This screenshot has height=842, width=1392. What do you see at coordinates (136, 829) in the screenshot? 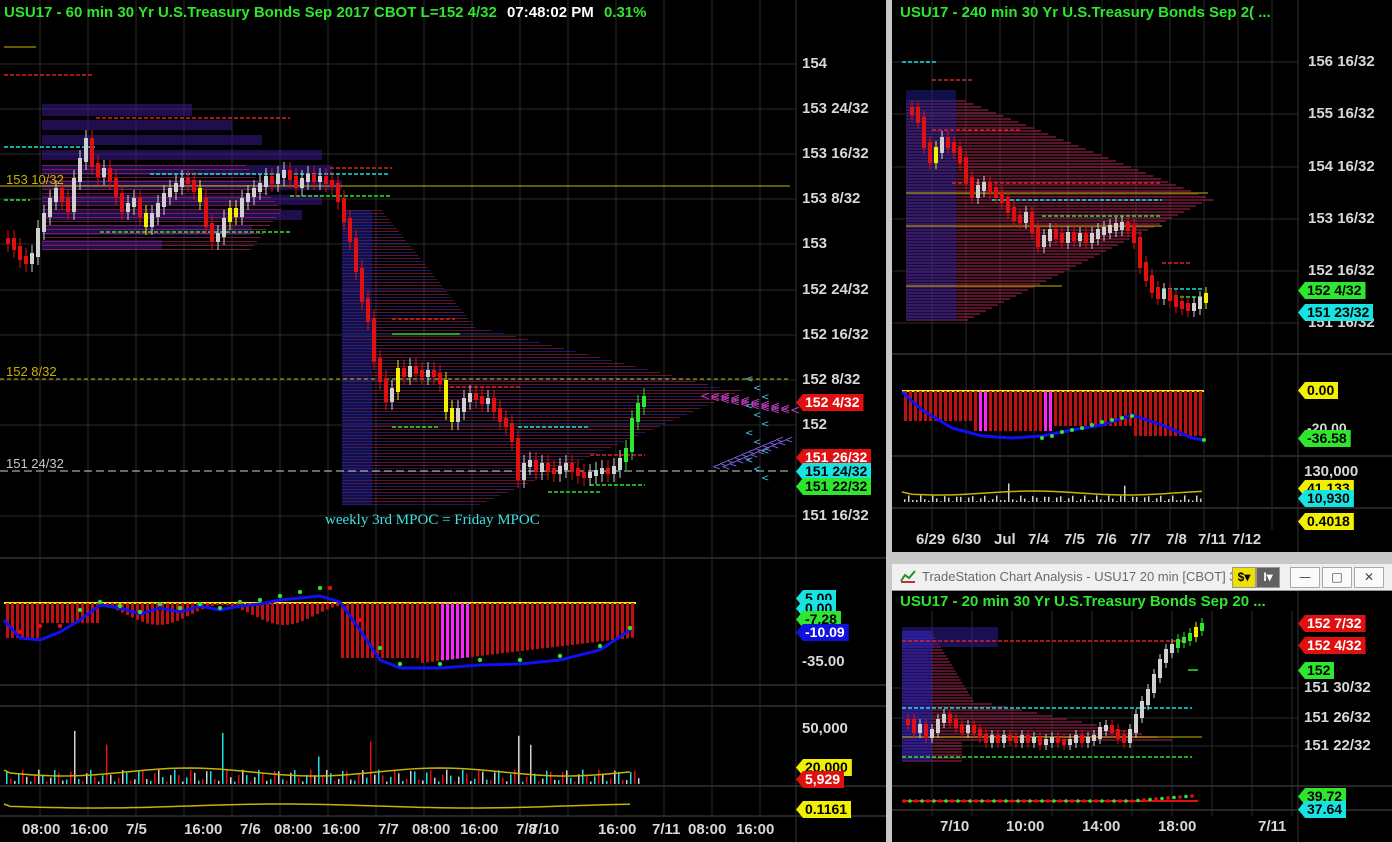
I see `time-axis-label: 7/5` at bounding box center [136, 829].